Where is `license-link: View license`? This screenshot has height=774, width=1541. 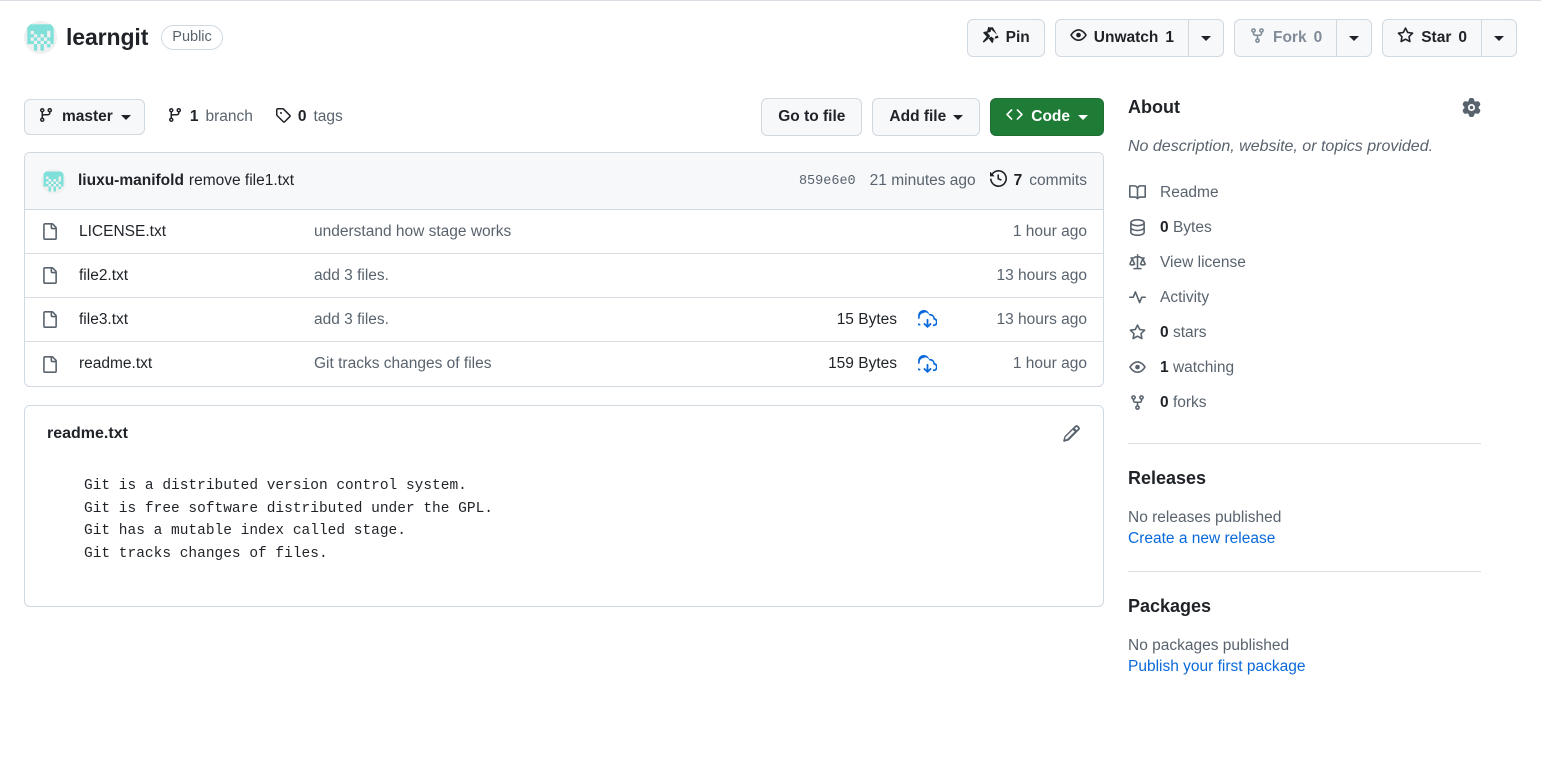
license-link: View license is located at coordinates (1304, 262).